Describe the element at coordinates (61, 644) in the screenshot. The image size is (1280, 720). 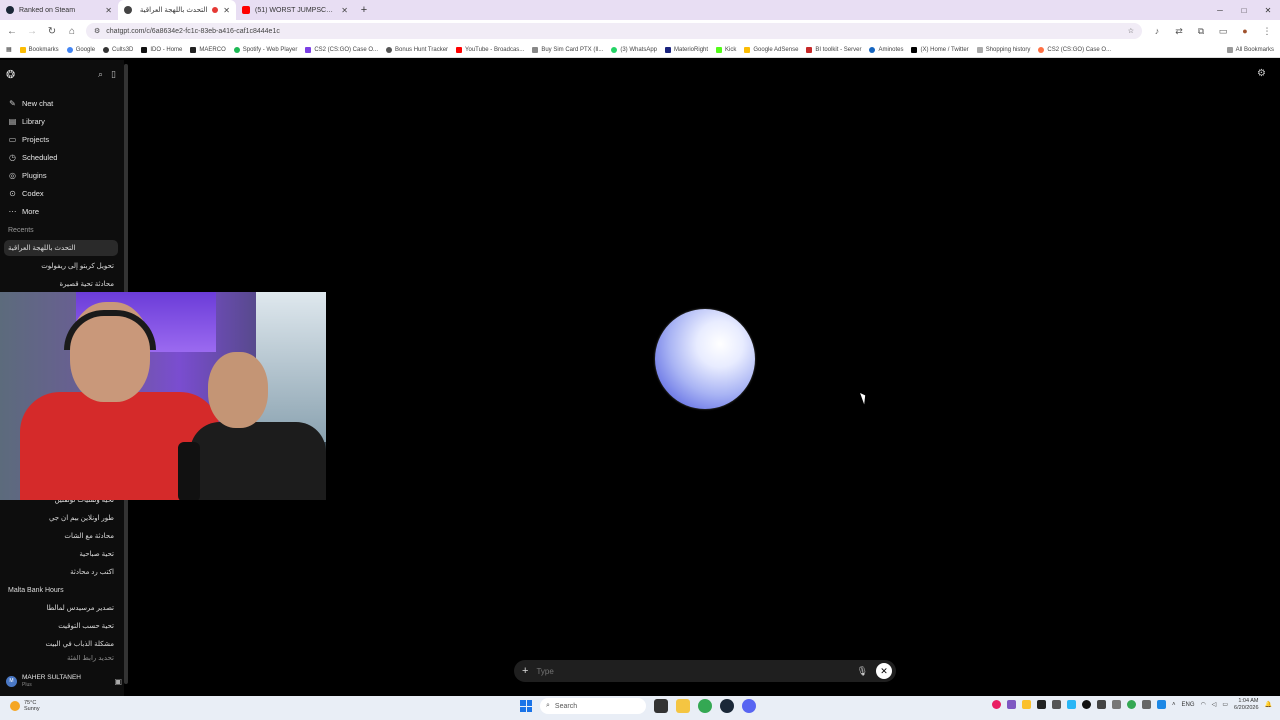
I see `recent-chat-item: مشكلة الذباب في البيت` at that location.